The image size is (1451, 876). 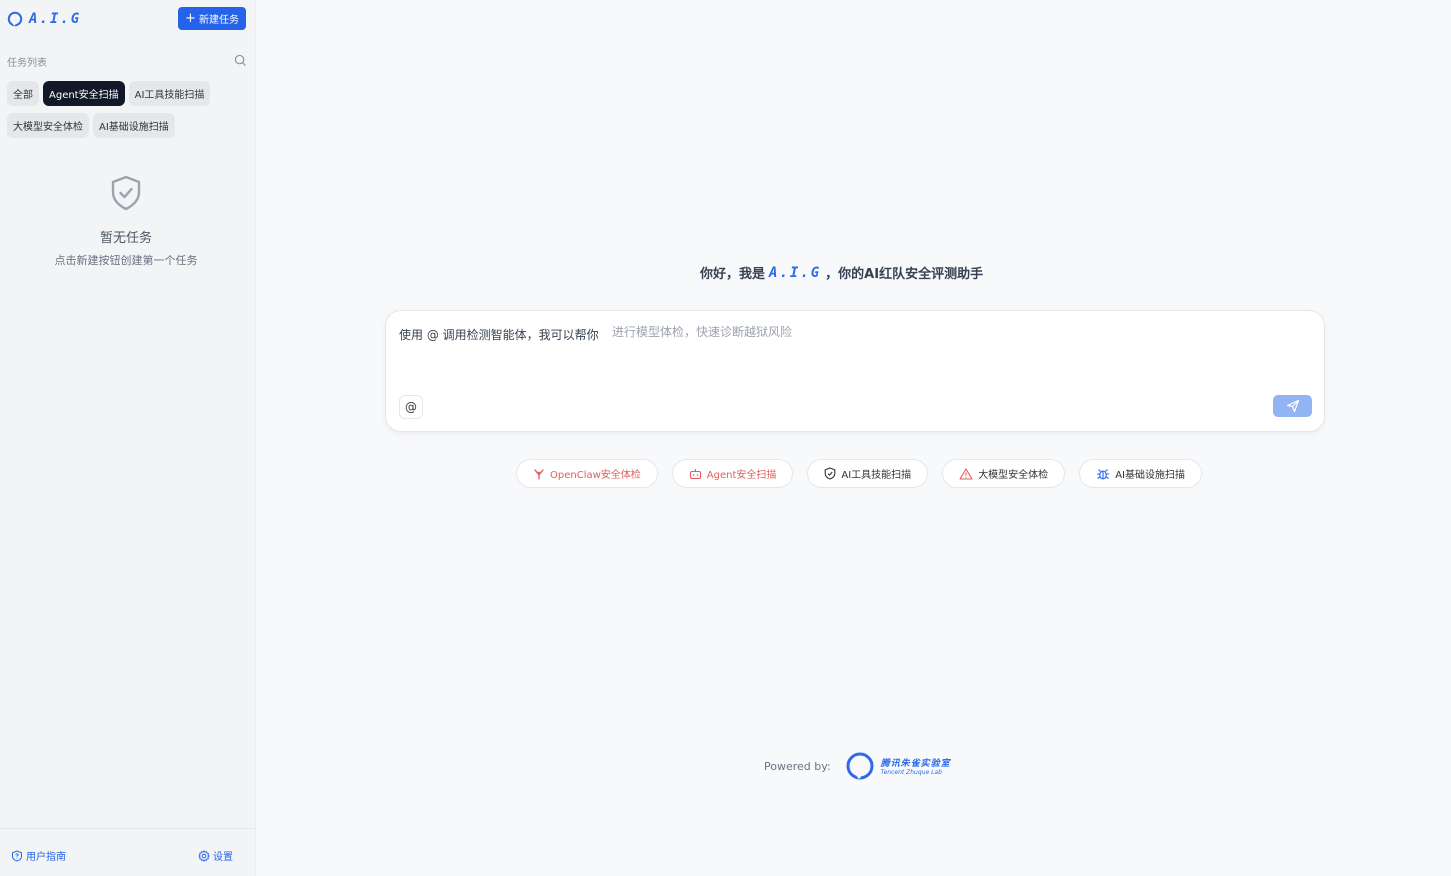 I want to click on lab-name-en: Tencent Zhuque Lab, so click(x=911, y=772).